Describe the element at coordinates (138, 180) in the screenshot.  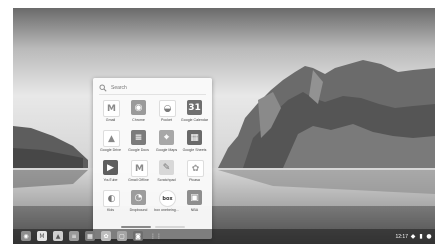
I see `app-label: Gmail Offline` at that location.